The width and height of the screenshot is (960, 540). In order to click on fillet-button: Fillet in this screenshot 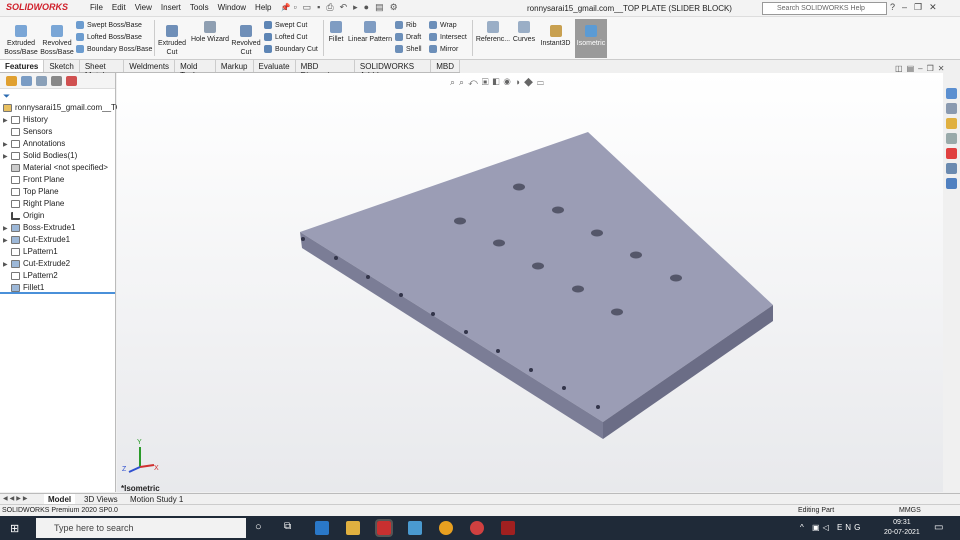, I will do `click(336, 32)`.